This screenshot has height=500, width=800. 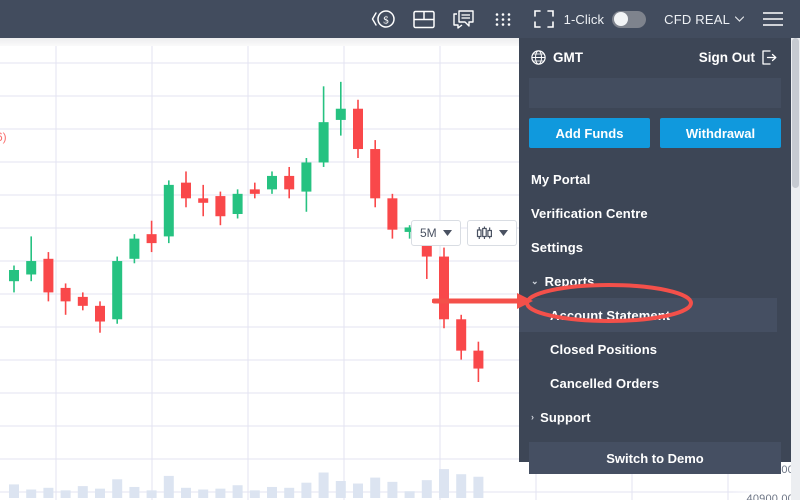 I want to click on balance-strip, so click(x=655, y=93).